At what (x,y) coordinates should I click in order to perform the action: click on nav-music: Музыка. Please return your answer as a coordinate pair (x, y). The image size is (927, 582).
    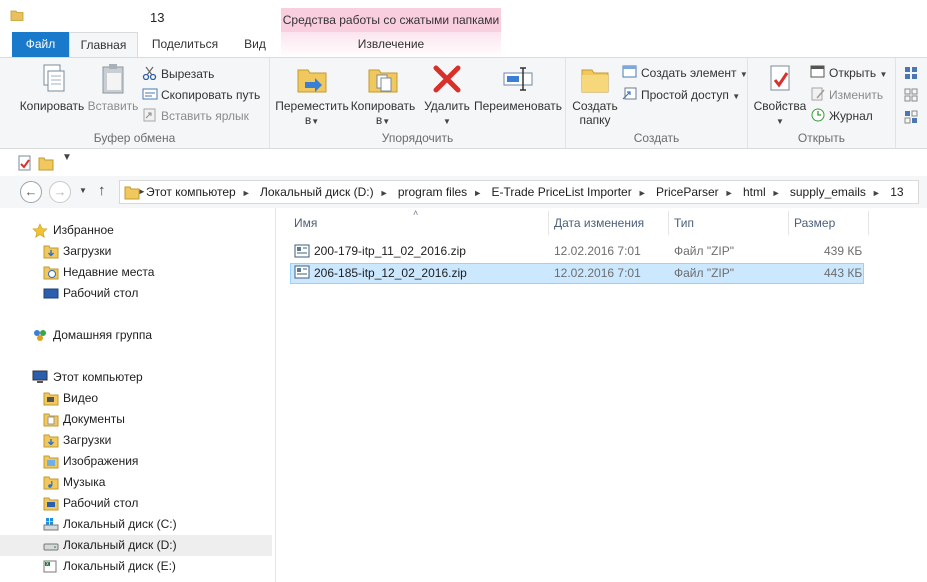
    Looking at the image, I should click on (136, 482).